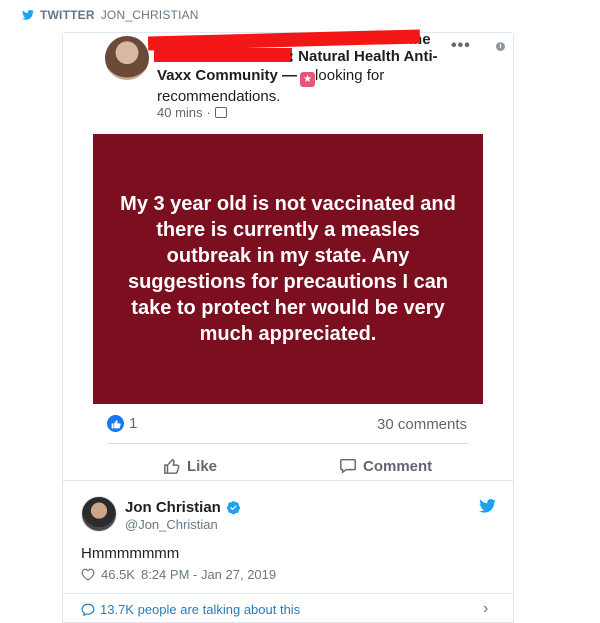 The height and width of the screenshot is (623, 600). I want to click on group-name: : Natural Health Anti-Vaxx Community, so click(297, 66).